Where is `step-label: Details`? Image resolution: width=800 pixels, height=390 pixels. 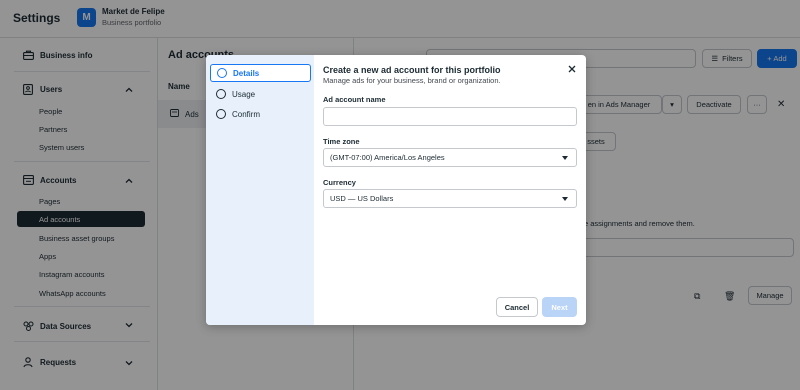 step-label: Details is located at coordinates (246, 73).